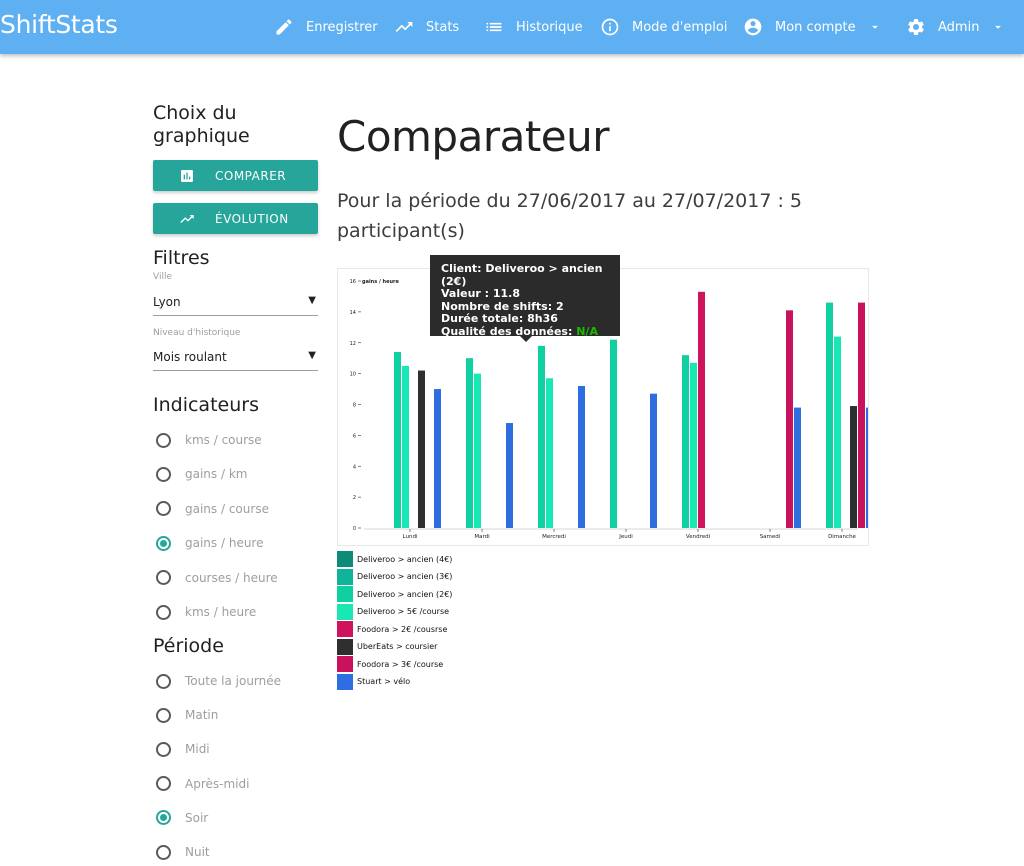 The width and height of the screenshot is (1024, 866). Describe the element at coordinates (955, 27) in the screenshot. I see `nav-admin: Admin` at that location.